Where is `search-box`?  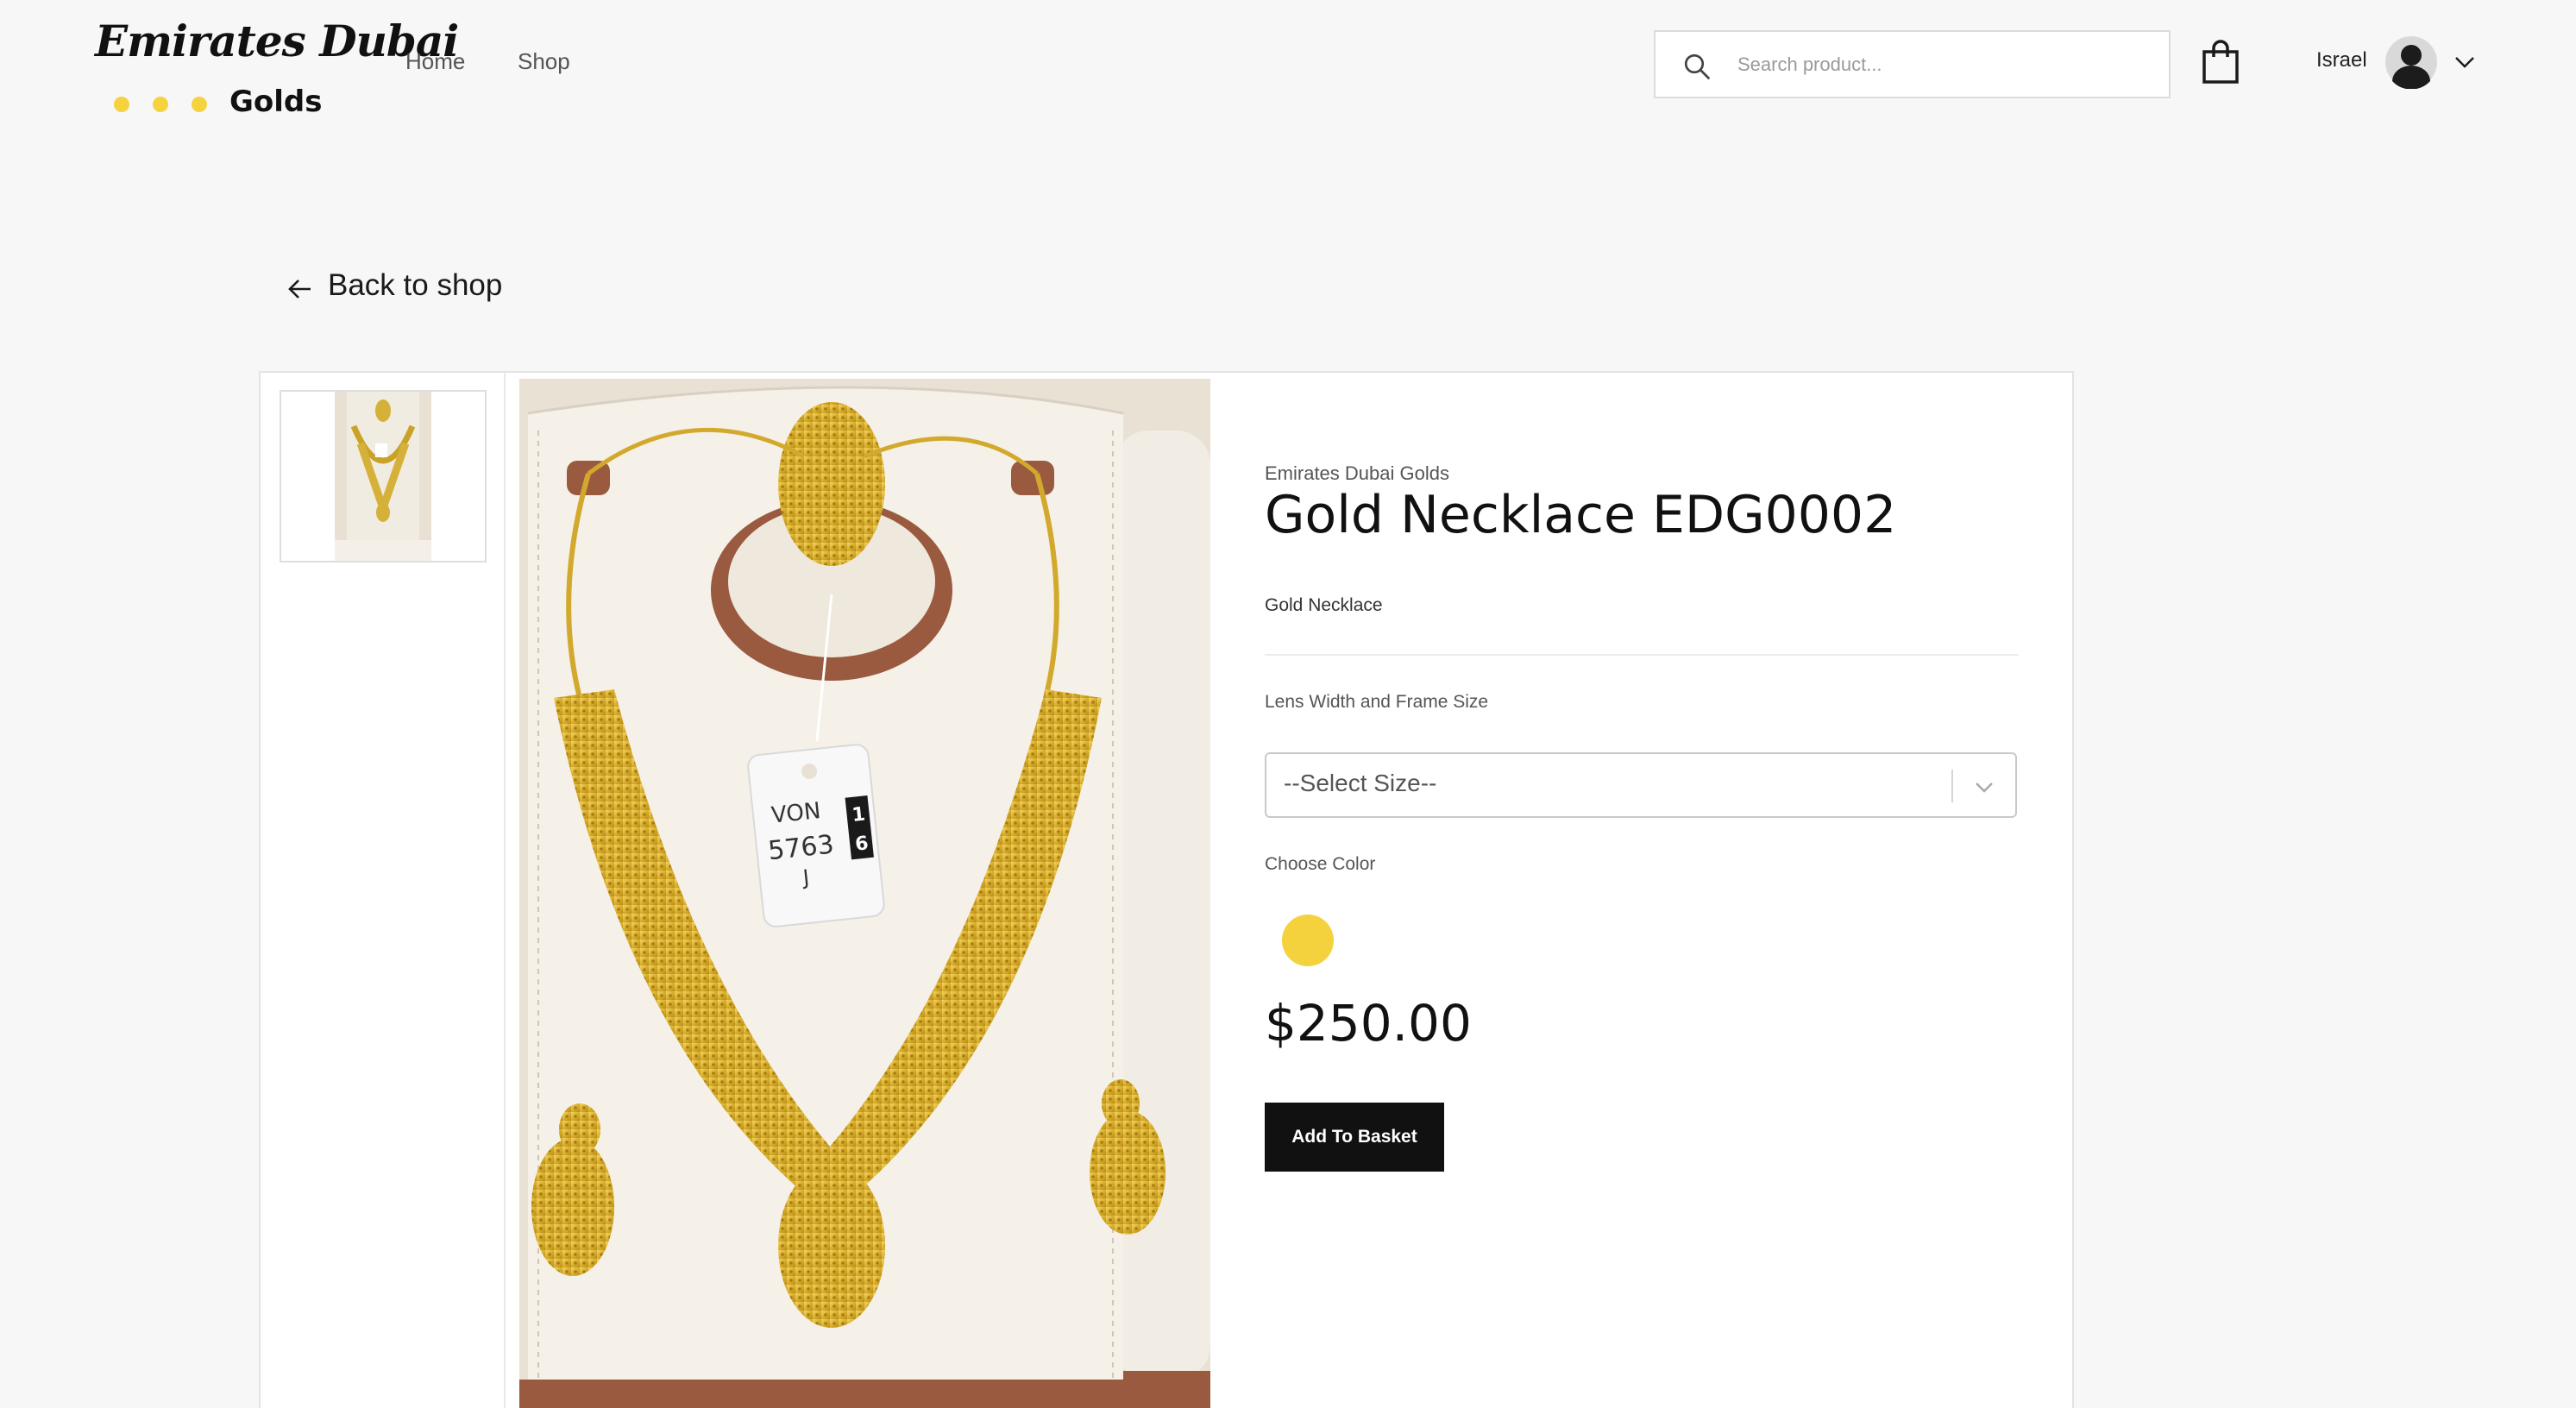
search-box is located at coordinates (1912, 64).